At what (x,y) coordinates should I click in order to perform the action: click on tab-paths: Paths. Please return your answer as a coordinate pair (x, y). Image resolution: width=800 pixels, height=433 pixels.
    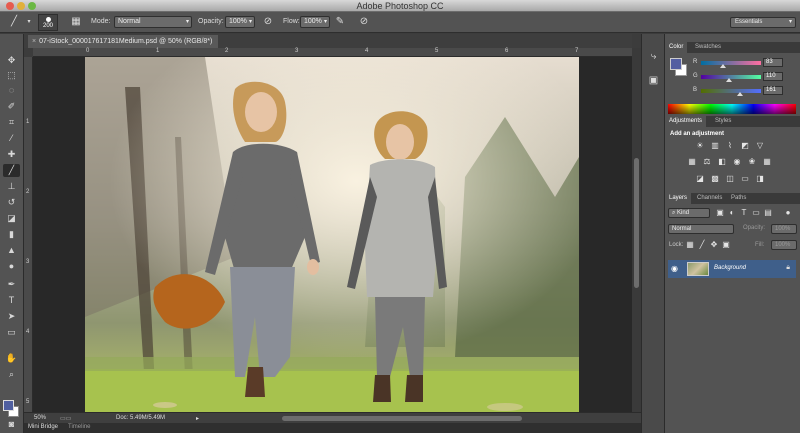
    Looking at the image, I should click on (738, 198).